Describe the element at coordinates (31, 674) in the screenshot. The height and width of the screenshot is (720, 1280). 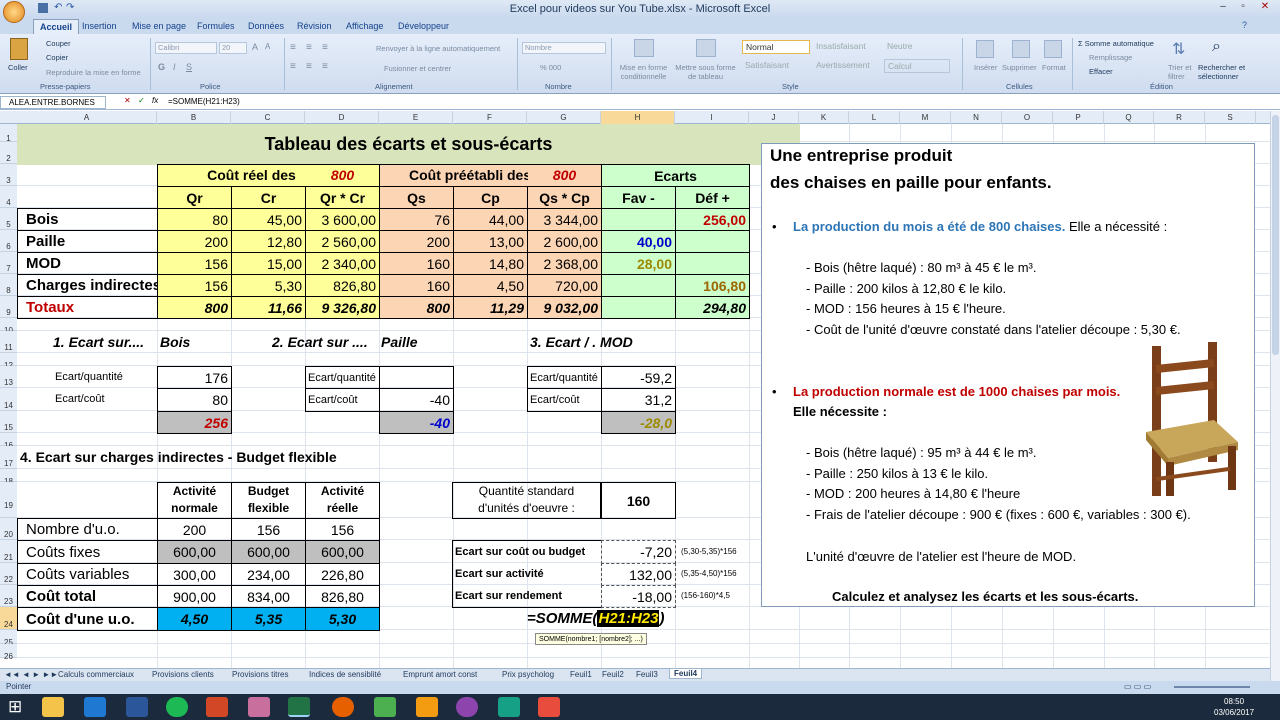
I see `sheet-nav-icon: ◄◄ ◄ ► ►►` at that location.